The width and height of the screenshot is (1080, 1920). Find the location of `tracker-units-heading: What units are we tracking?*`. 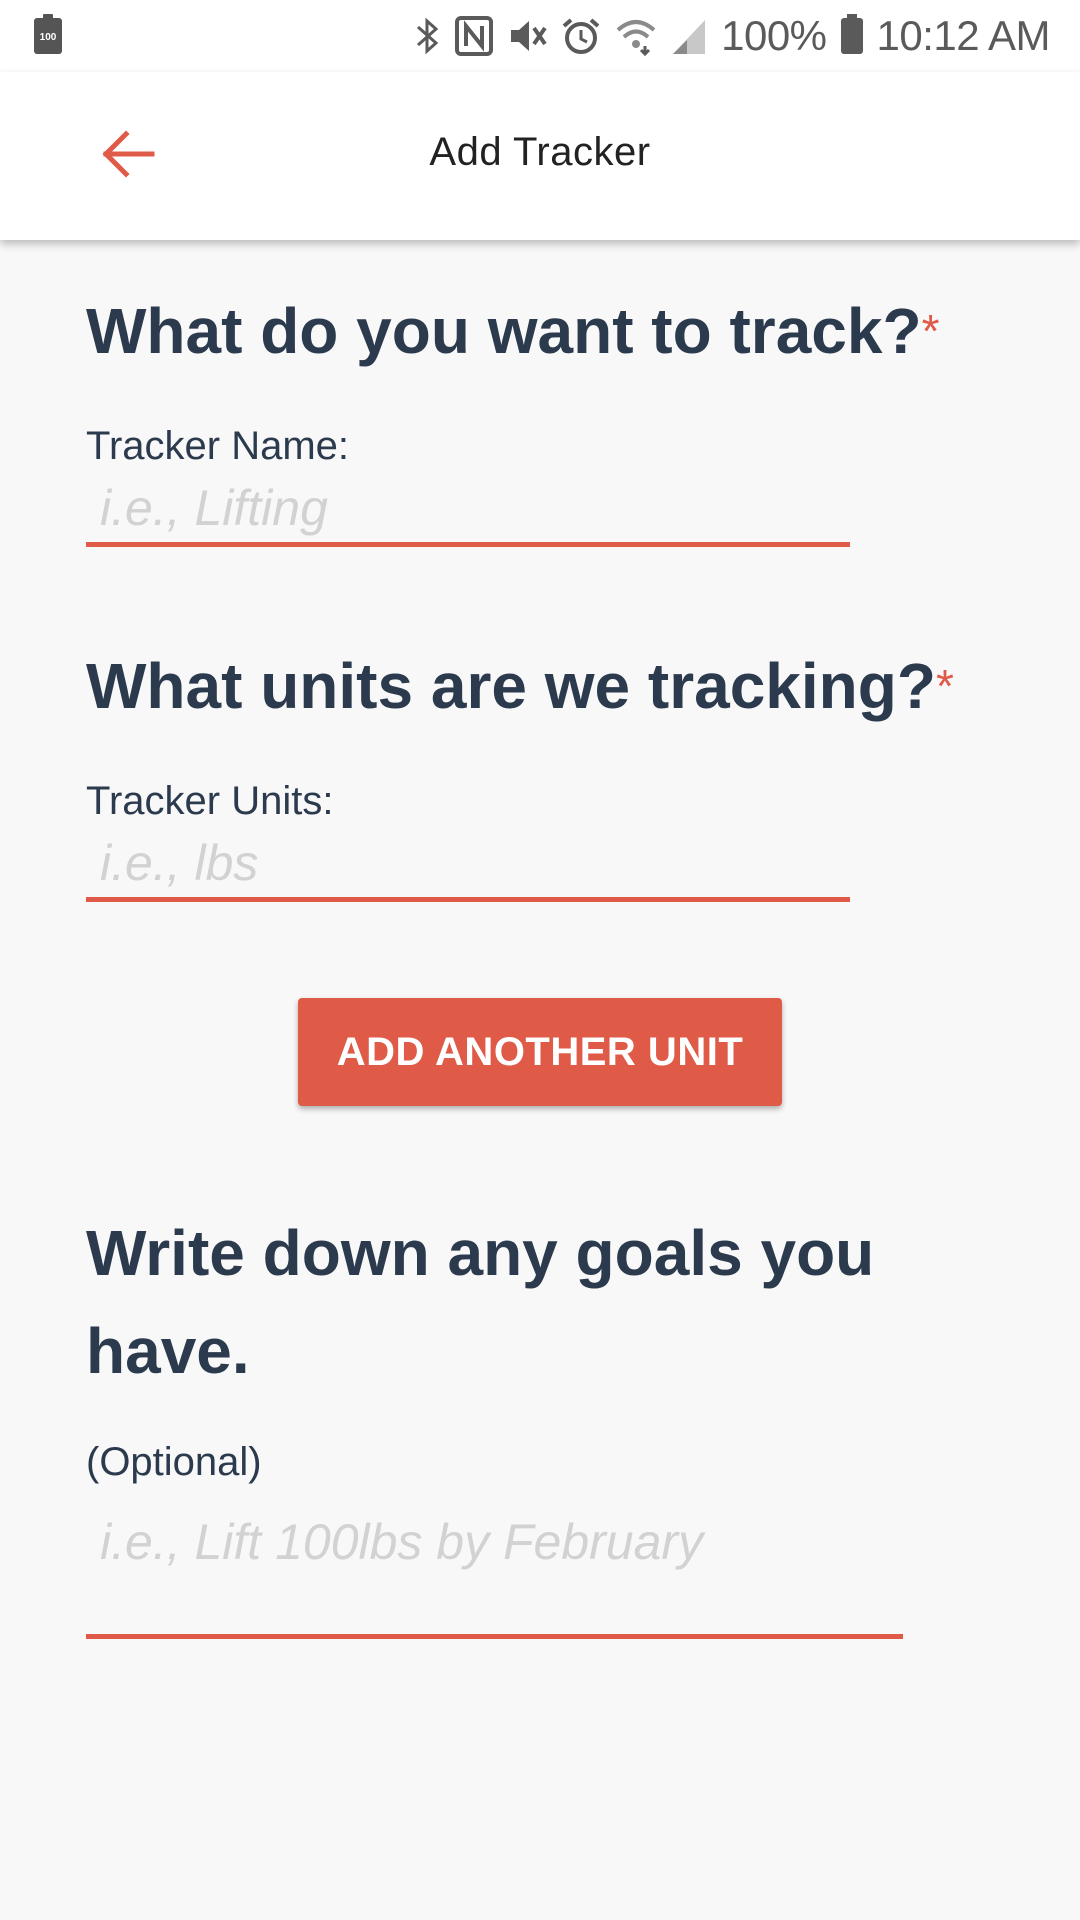

tracker-units-heading: What units are we tracking?* is located at coordinates (536, 686).